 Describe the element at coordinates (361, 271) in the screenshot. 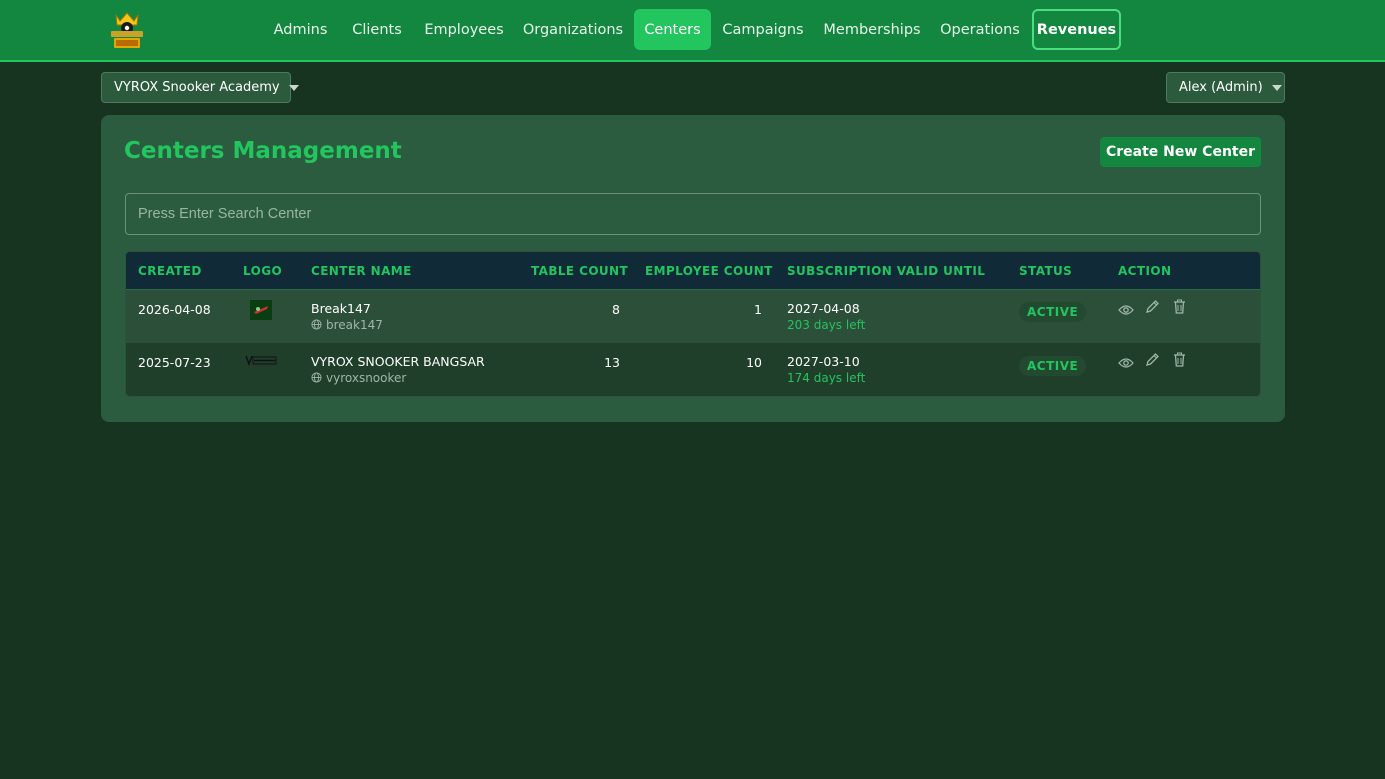

I see `header-center-name: CENTER NAME` at that location.